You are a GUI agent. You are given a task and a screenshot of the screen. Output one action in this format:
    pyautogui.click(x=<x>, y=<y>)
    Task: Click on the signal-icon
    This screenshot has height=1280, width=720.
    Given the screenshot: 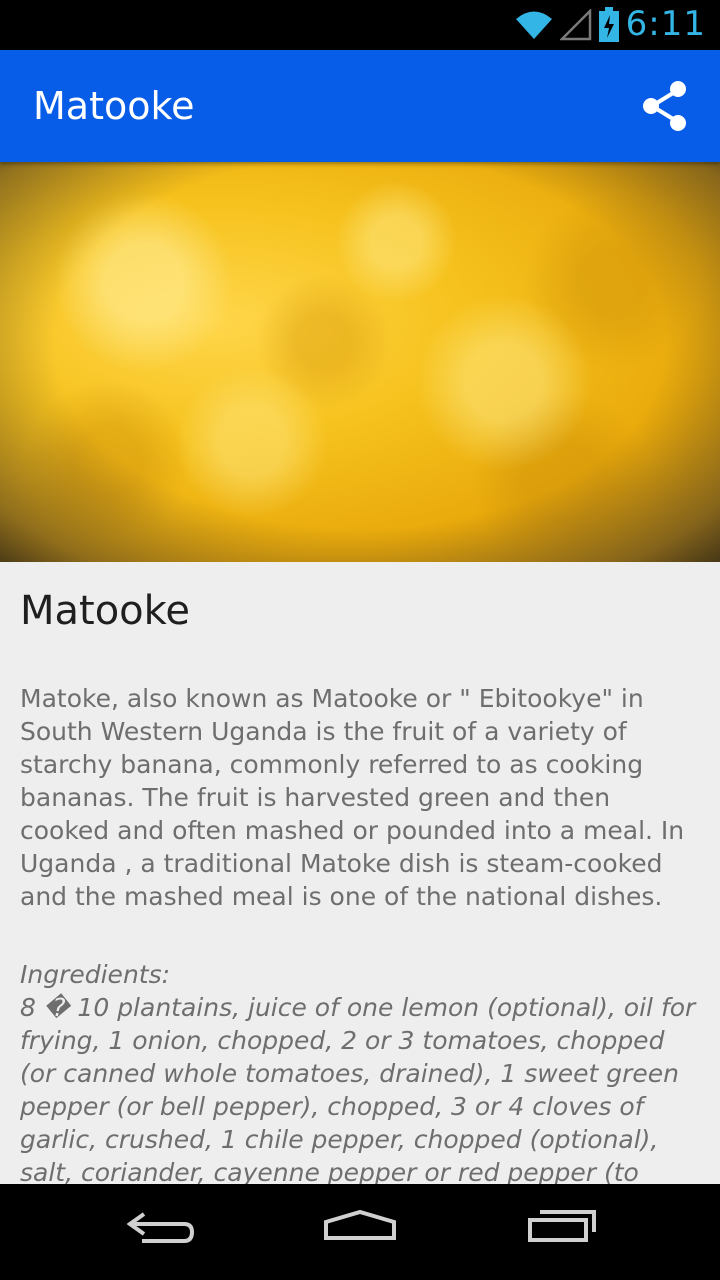 What is the action you would take?
    pyautogui.click(x=576, y=25)
    